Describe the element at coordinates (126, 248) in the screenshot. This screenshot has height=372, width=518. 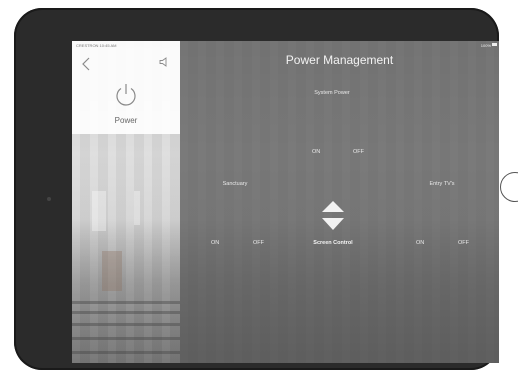
I see `sidebar-photo` at that location.